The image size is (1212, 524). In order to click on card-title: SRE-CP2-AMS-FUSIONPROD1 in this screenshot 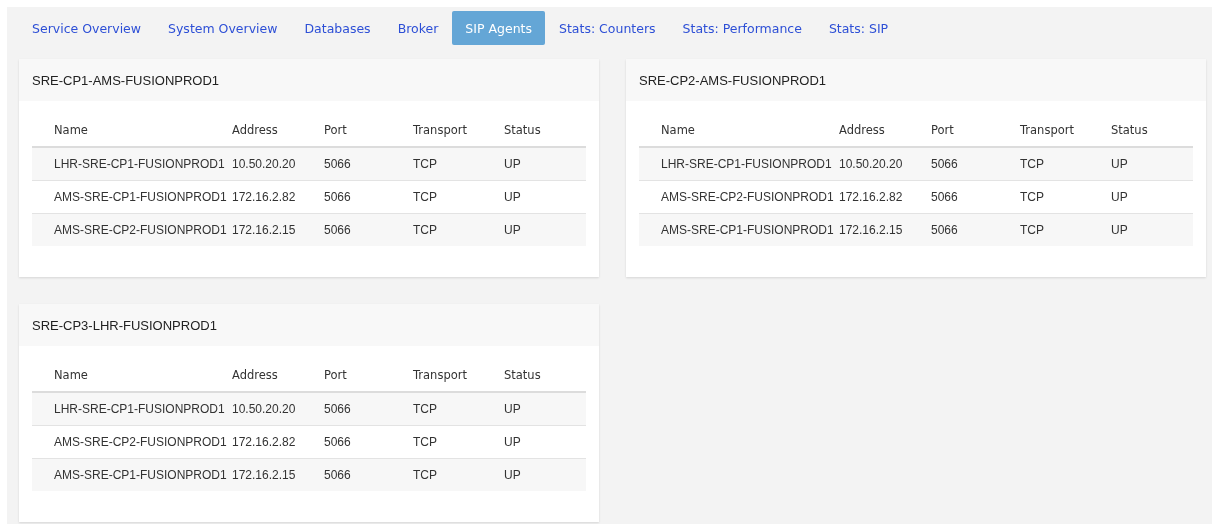, I will do `click(733, 80)`.